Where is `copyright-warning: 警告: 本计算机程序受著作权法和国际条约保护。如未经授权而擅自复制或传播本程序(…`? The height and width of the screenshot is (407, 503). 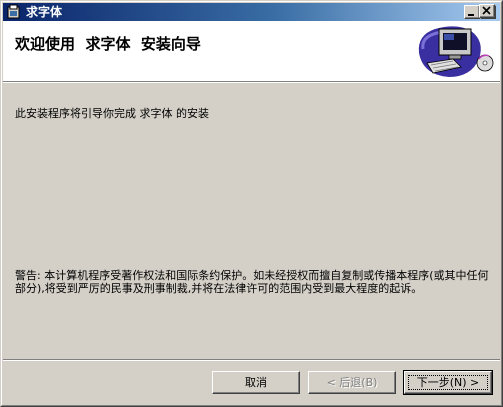 copyright-warning: 警告: 本计算机程序受著作权法和国际条约保护。如未经授权而擅自复制或传播本程序(… is located at coordinates (252, 282).